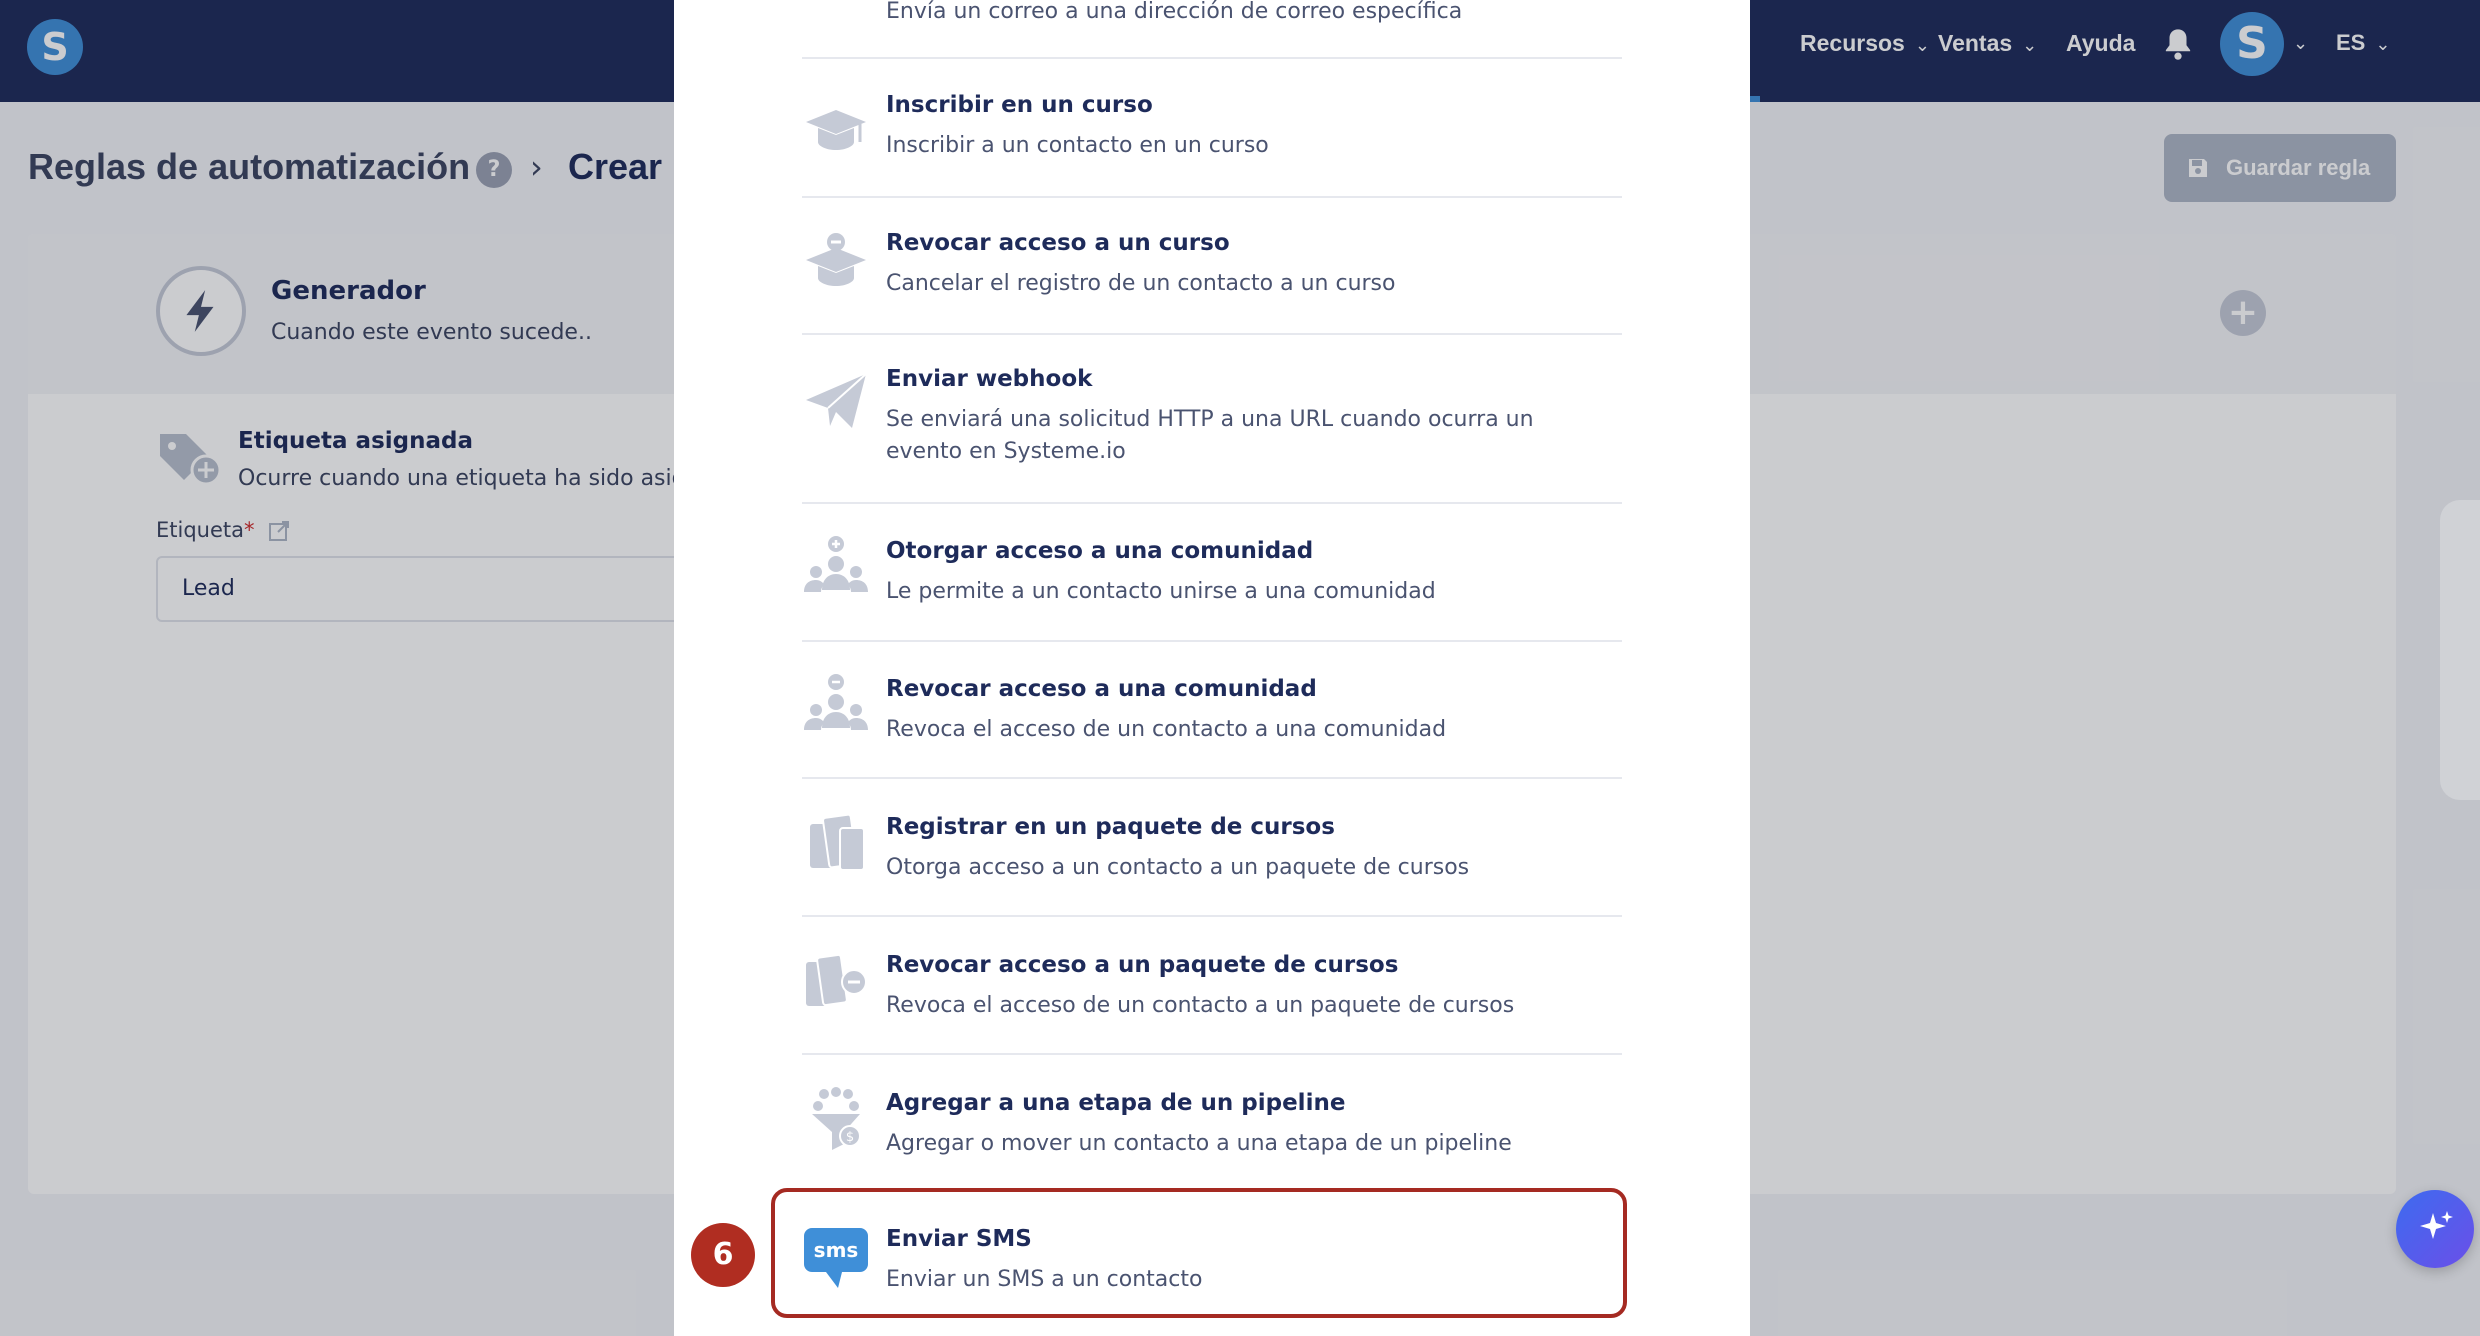  Describe the element at coordinates (836, 19) in the screenshot. I see `mail-icon` at that location.